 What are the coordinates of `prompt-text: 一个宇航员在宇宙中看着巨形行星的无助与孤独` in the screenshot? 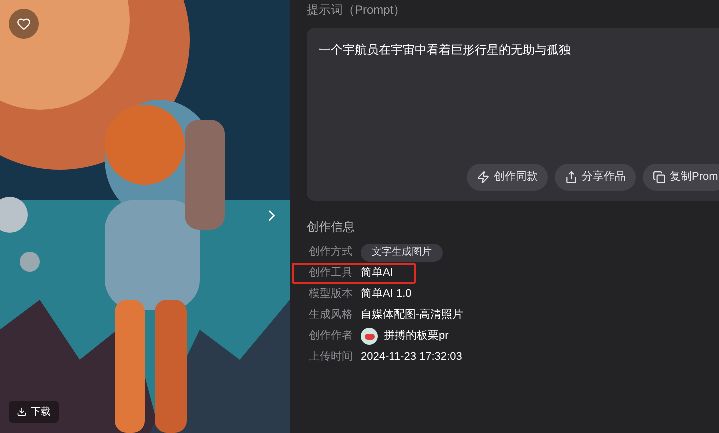 It's located at (445, 50).